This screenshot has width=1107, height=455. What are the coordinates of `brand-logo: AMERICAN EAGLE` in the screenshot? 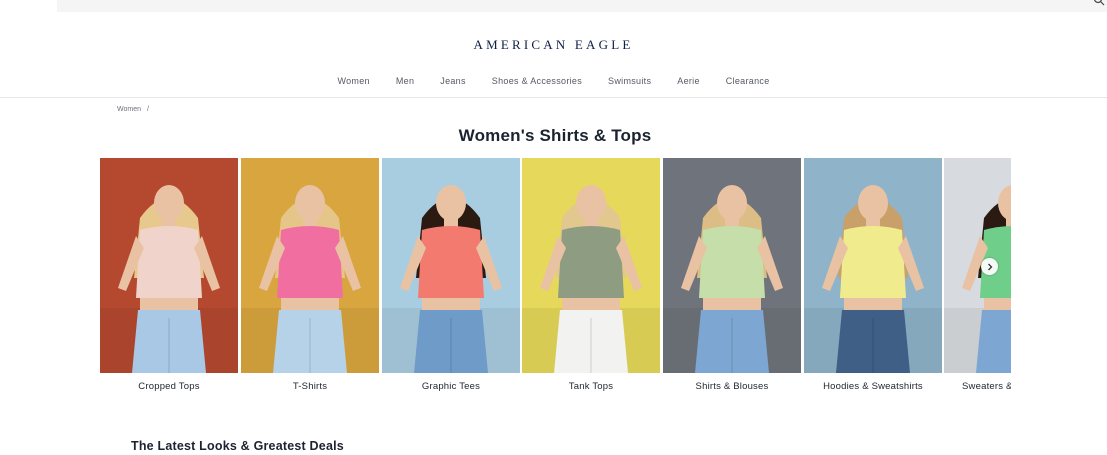 It's located at (553, 45).